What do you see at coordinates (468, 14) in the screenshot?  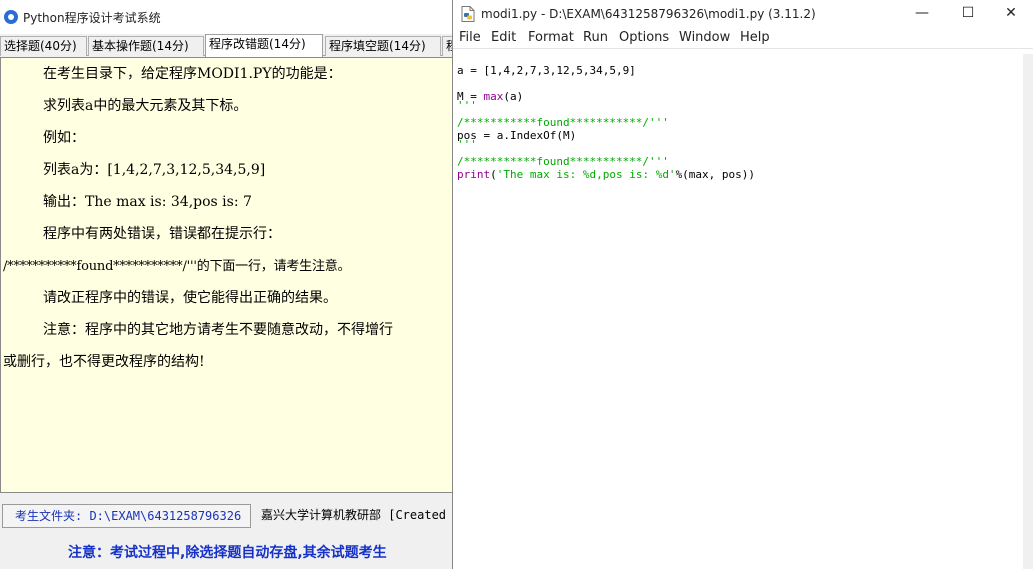 I see `python-file-icon` at bounding box center [468, 14].